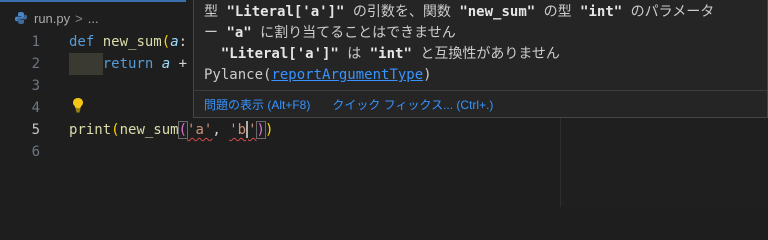  What do you see at coordinates (86, 64) in the screenshot?
I see `indent-guide` at bounding box center [86, 64].